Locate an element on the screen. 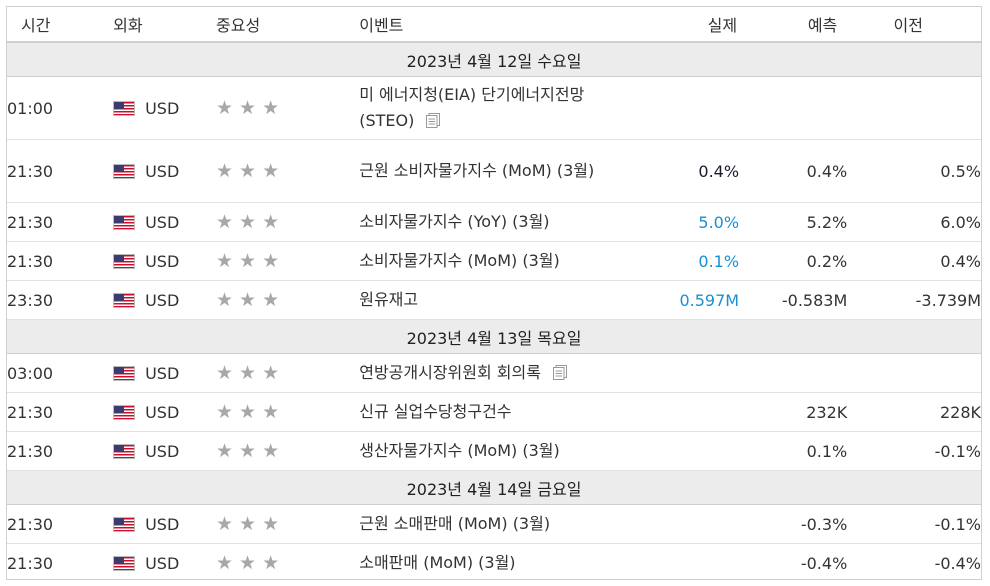  previous-value: -3.739M is located at coordinates (914, 300).